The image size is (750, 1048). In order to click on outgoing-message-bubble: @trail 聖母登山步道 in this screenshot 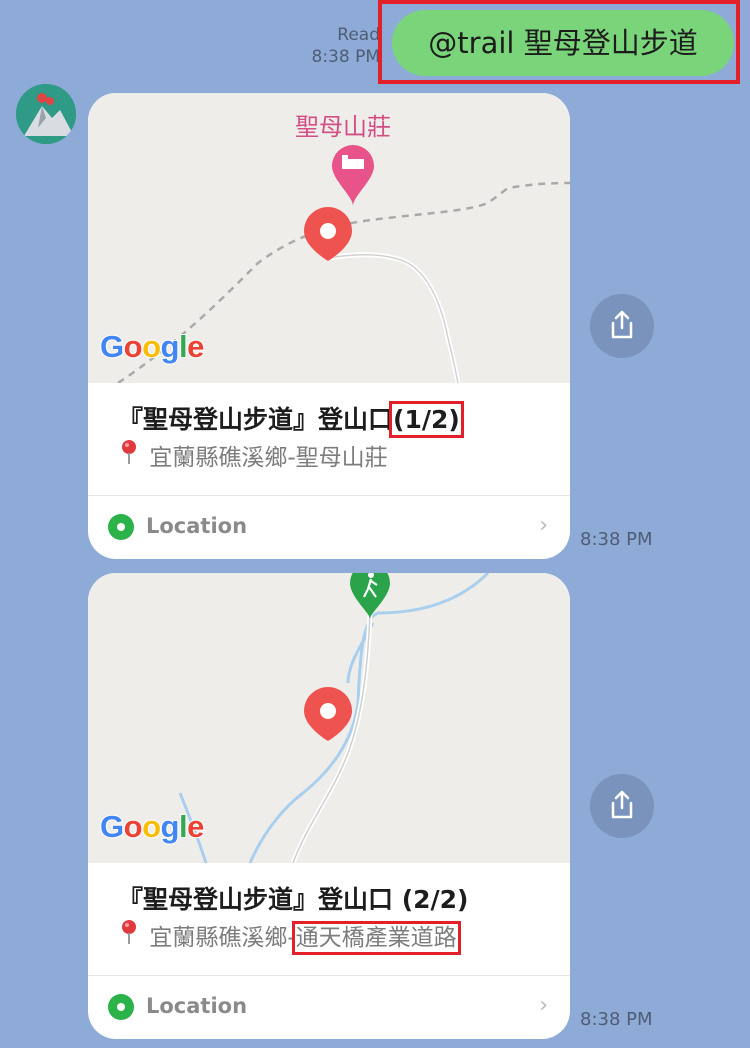, I will do `click(563, 43)`.